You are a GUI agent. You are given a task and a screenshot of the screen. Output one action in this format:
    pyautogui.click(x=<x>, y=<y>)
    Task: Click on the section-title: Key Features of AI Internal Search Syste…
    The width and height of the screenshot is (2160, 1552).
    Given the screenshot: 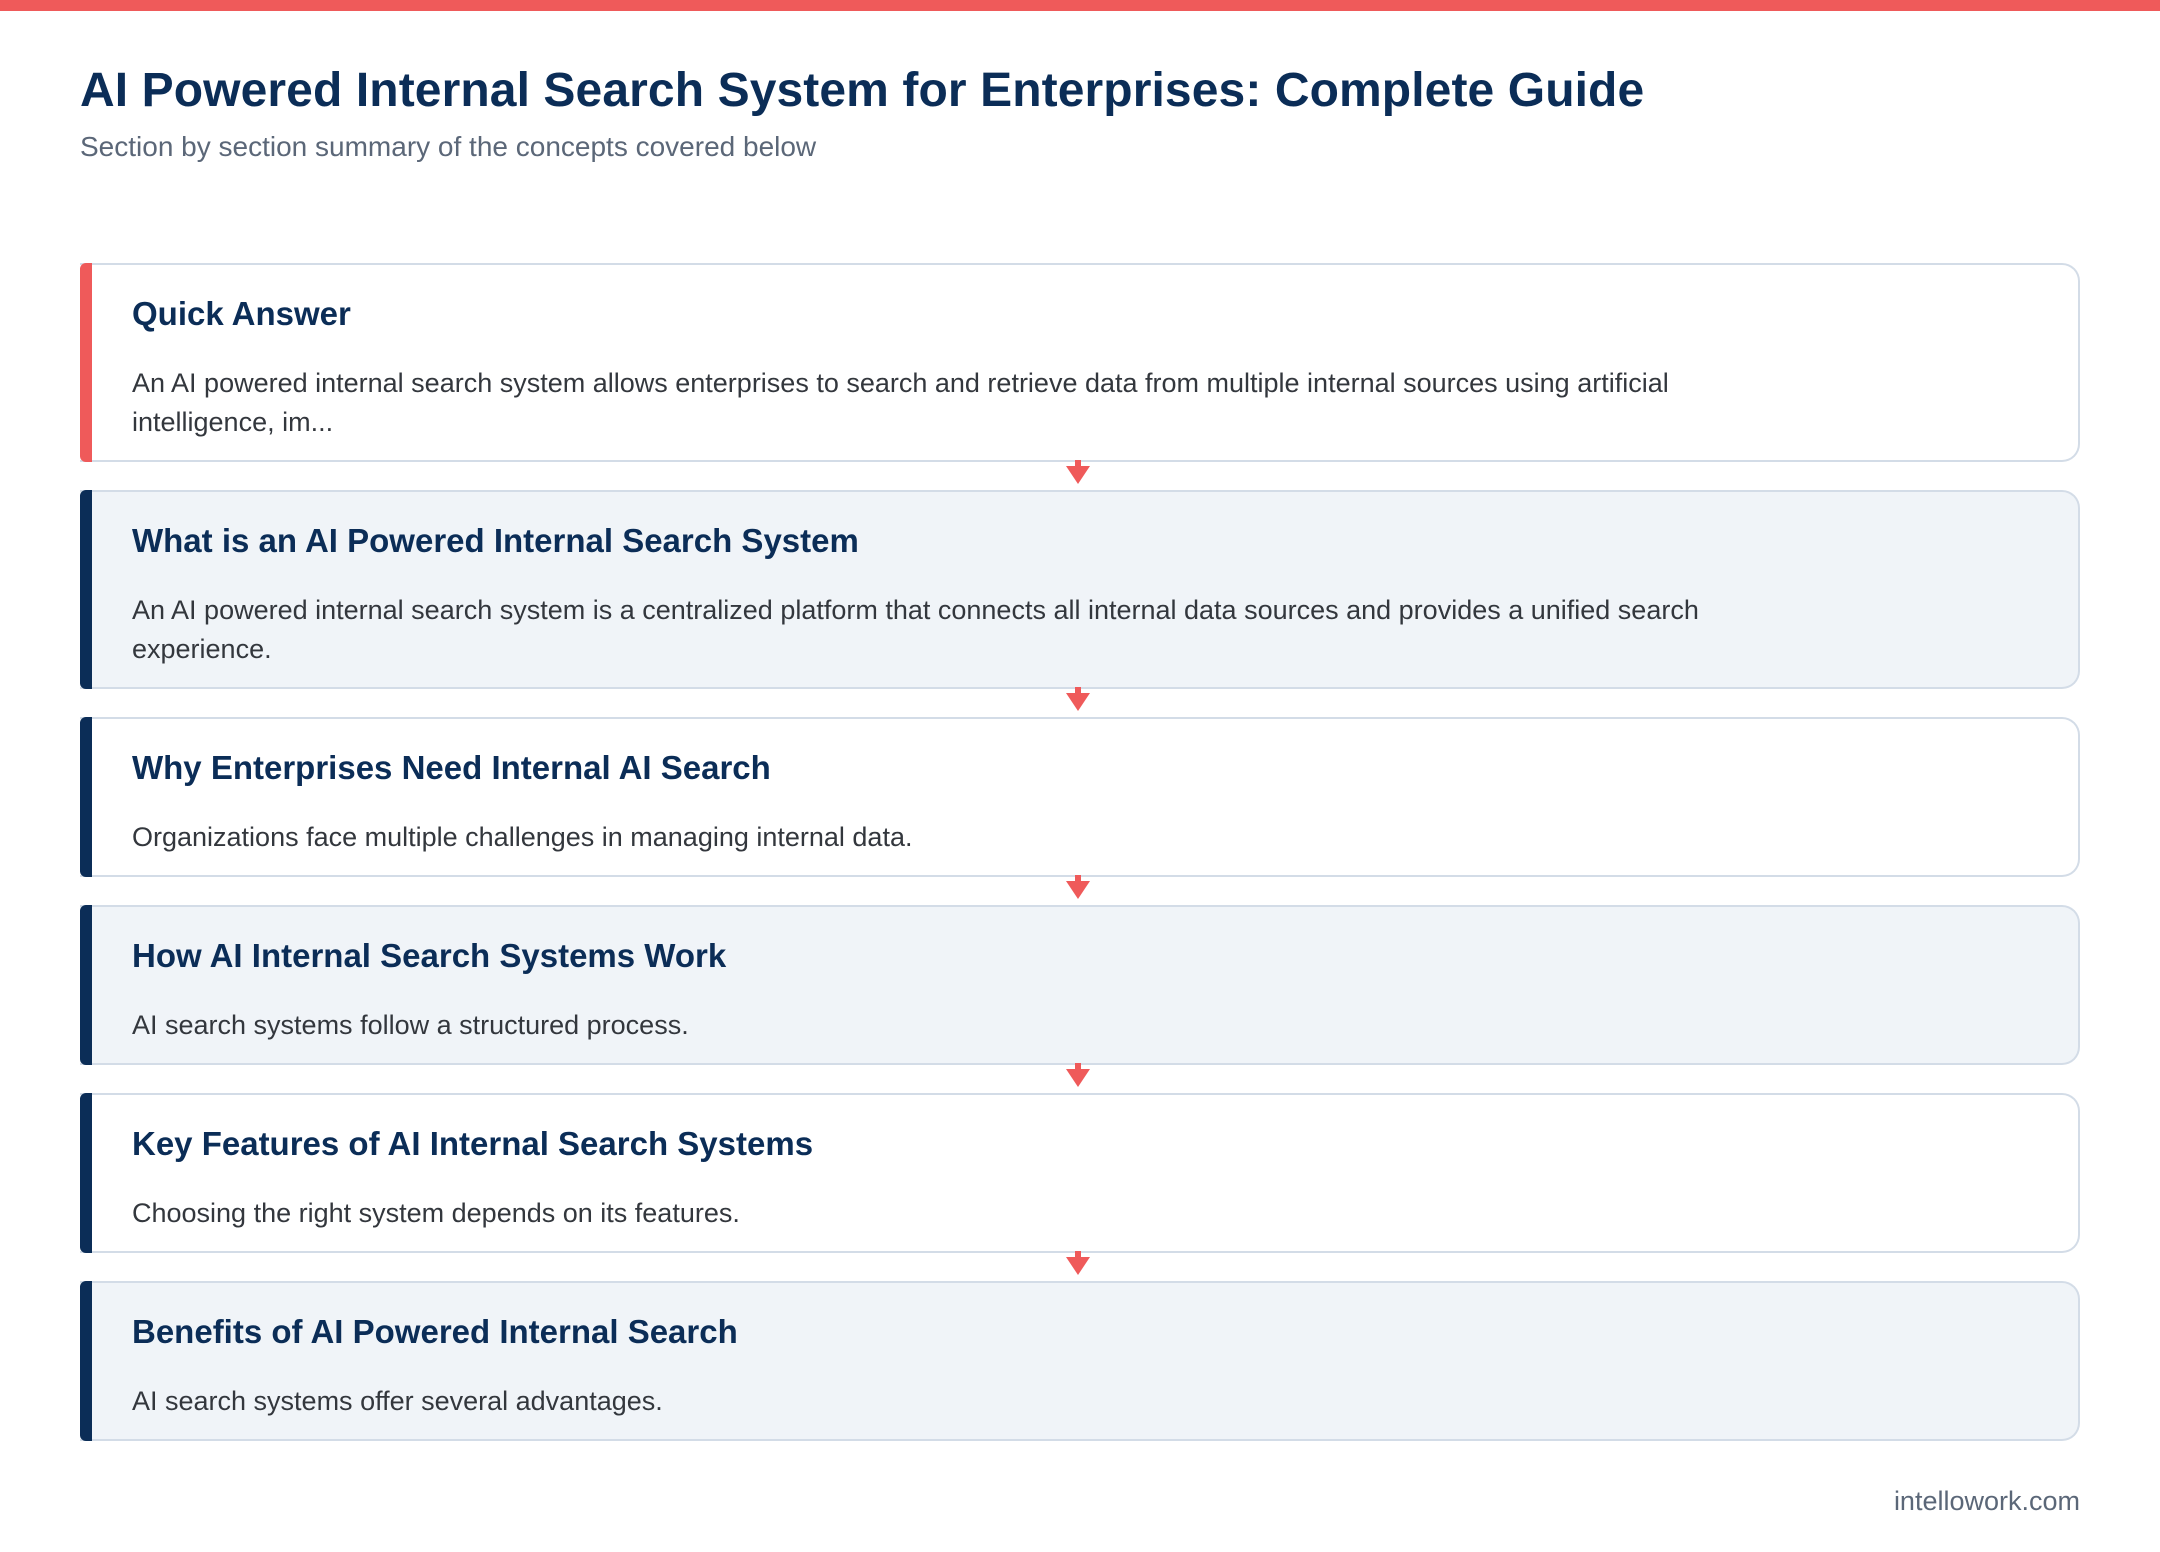 What is the action you would take?
    pyautogui.click(x=473, y=1143)
    